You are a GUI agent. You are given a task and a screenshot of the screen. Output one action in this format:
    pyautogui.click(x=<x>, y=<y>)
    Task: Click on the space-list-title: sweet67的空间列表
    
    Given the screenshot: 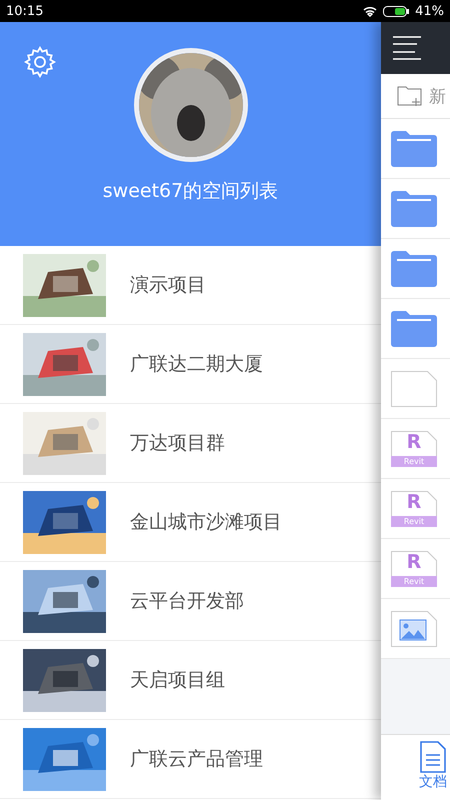 What is the action you would take?
    pyautogui.click(x=190, y=191)
    